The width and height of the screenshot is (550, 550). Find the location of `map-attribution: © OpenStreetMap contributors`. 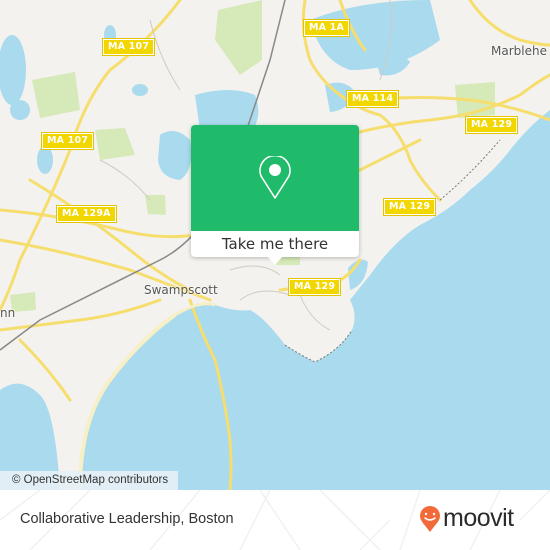

map-attribution: © OpenStreetMap contributors is located at coordinates (89, 480).